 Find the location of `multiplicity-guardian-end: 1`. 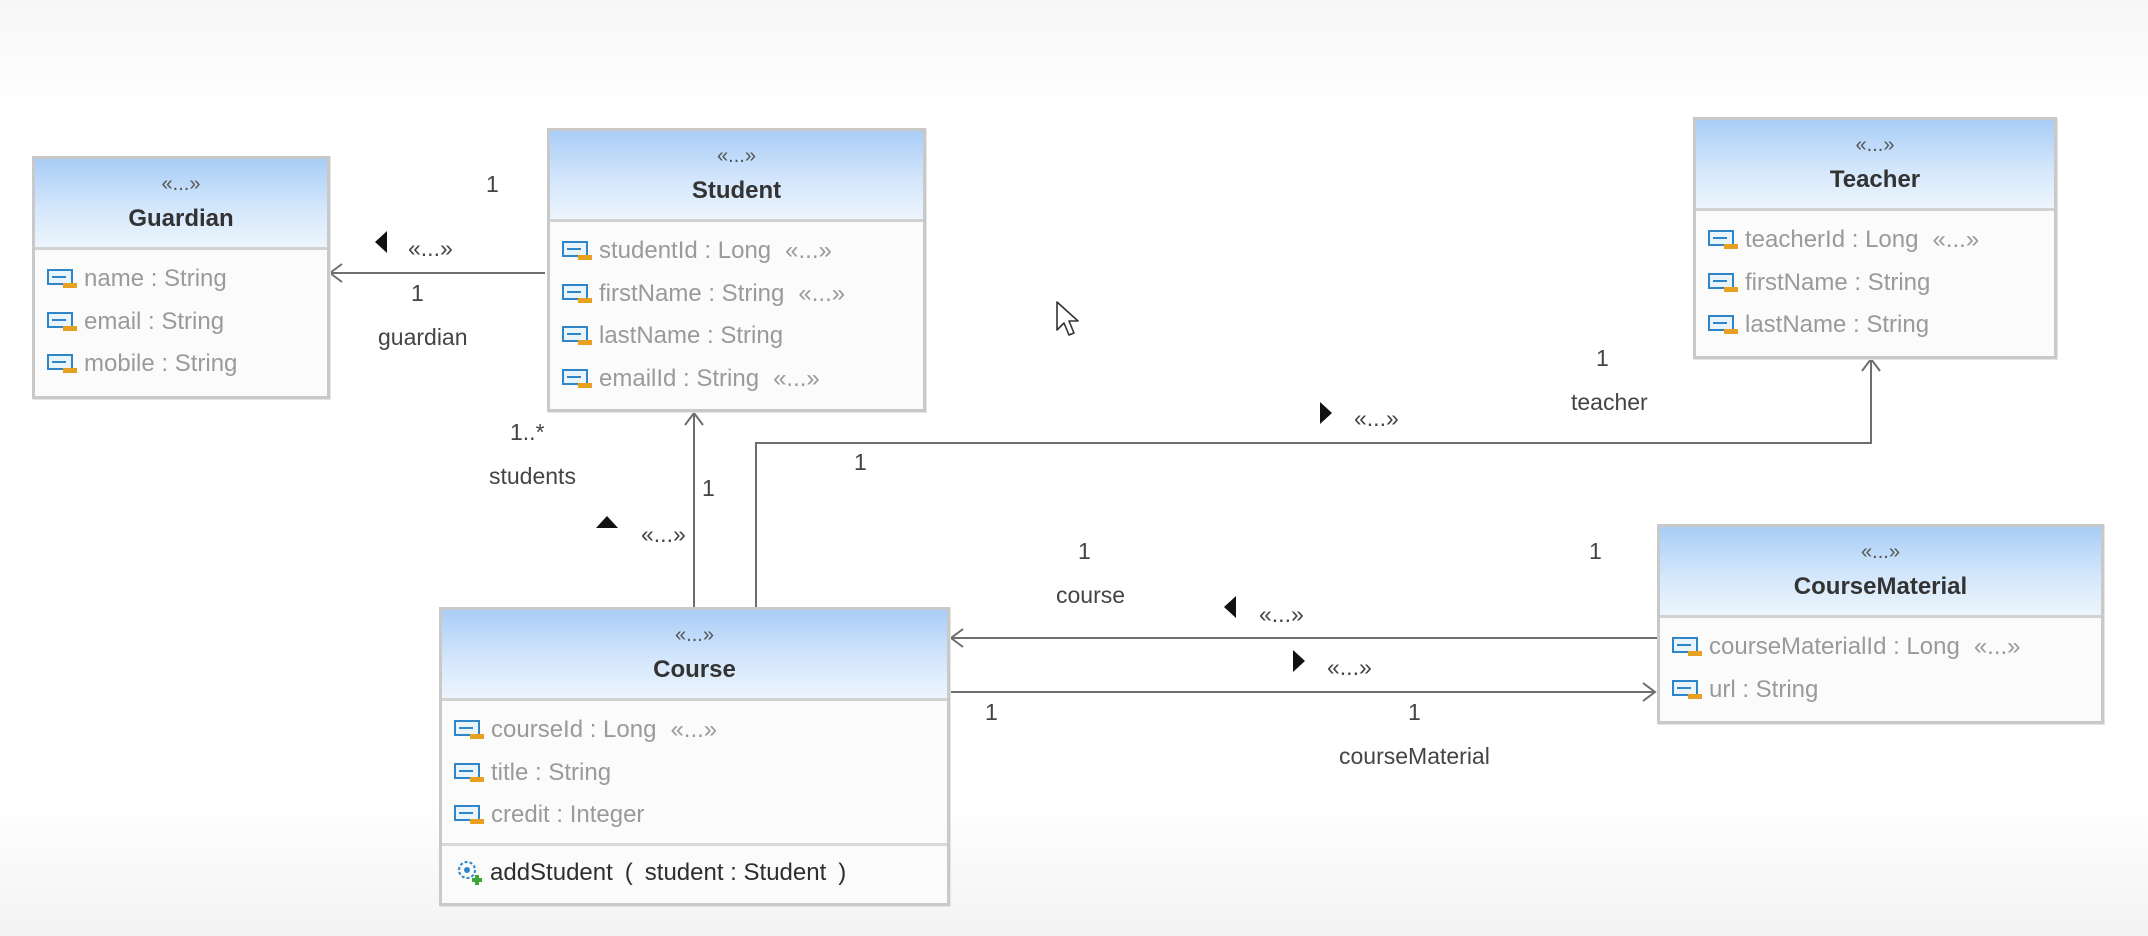

multiplicity-guardian-end: 1 is located at coordinates (417, 293).